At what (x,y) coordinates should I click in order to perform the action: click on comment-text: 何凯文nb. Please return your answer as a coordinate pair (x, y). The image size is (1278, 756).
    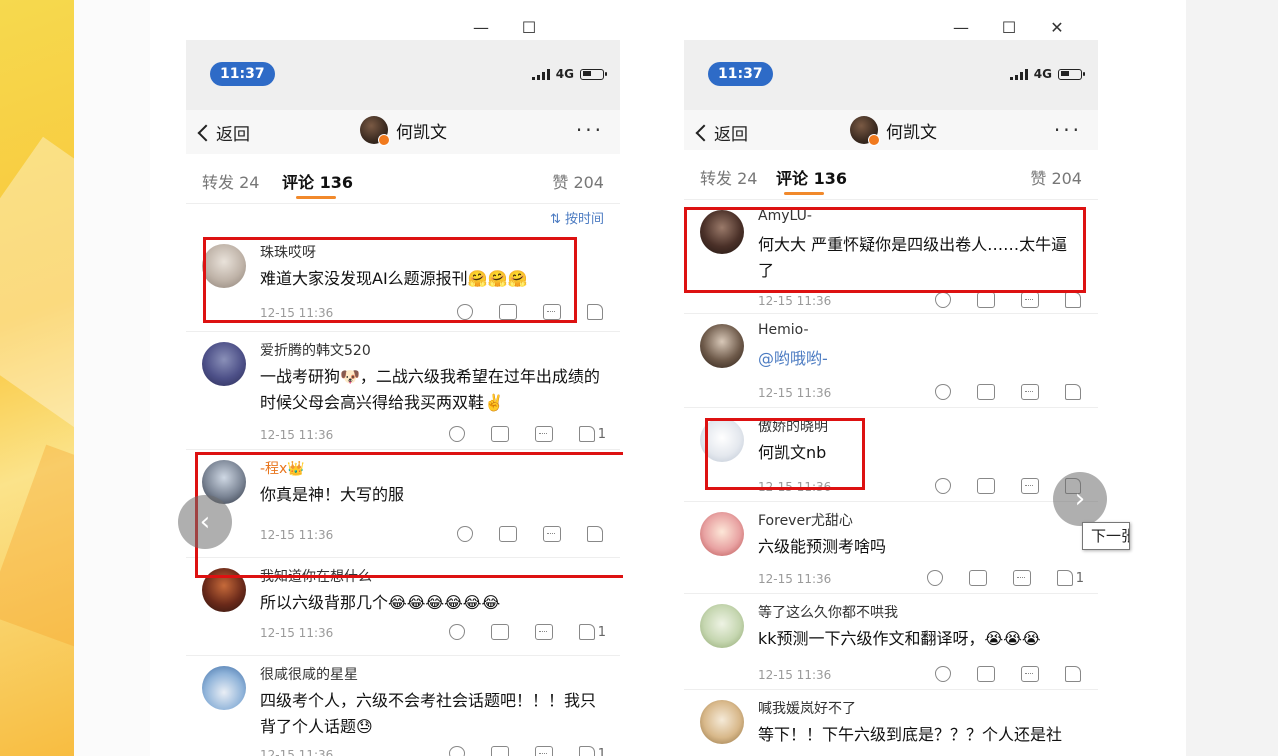
    Looking at the image, I should click on (792, 452).